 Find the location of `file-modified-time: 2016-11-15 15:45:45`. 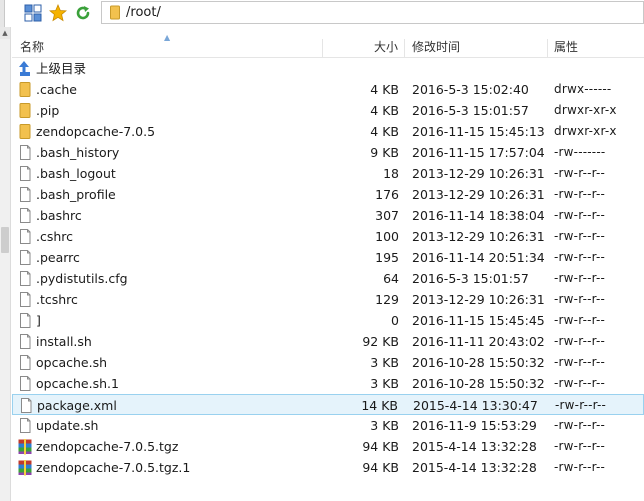

file-modified-time: 2016-11-15 15:45:45 is located at coordinates (478, 320).